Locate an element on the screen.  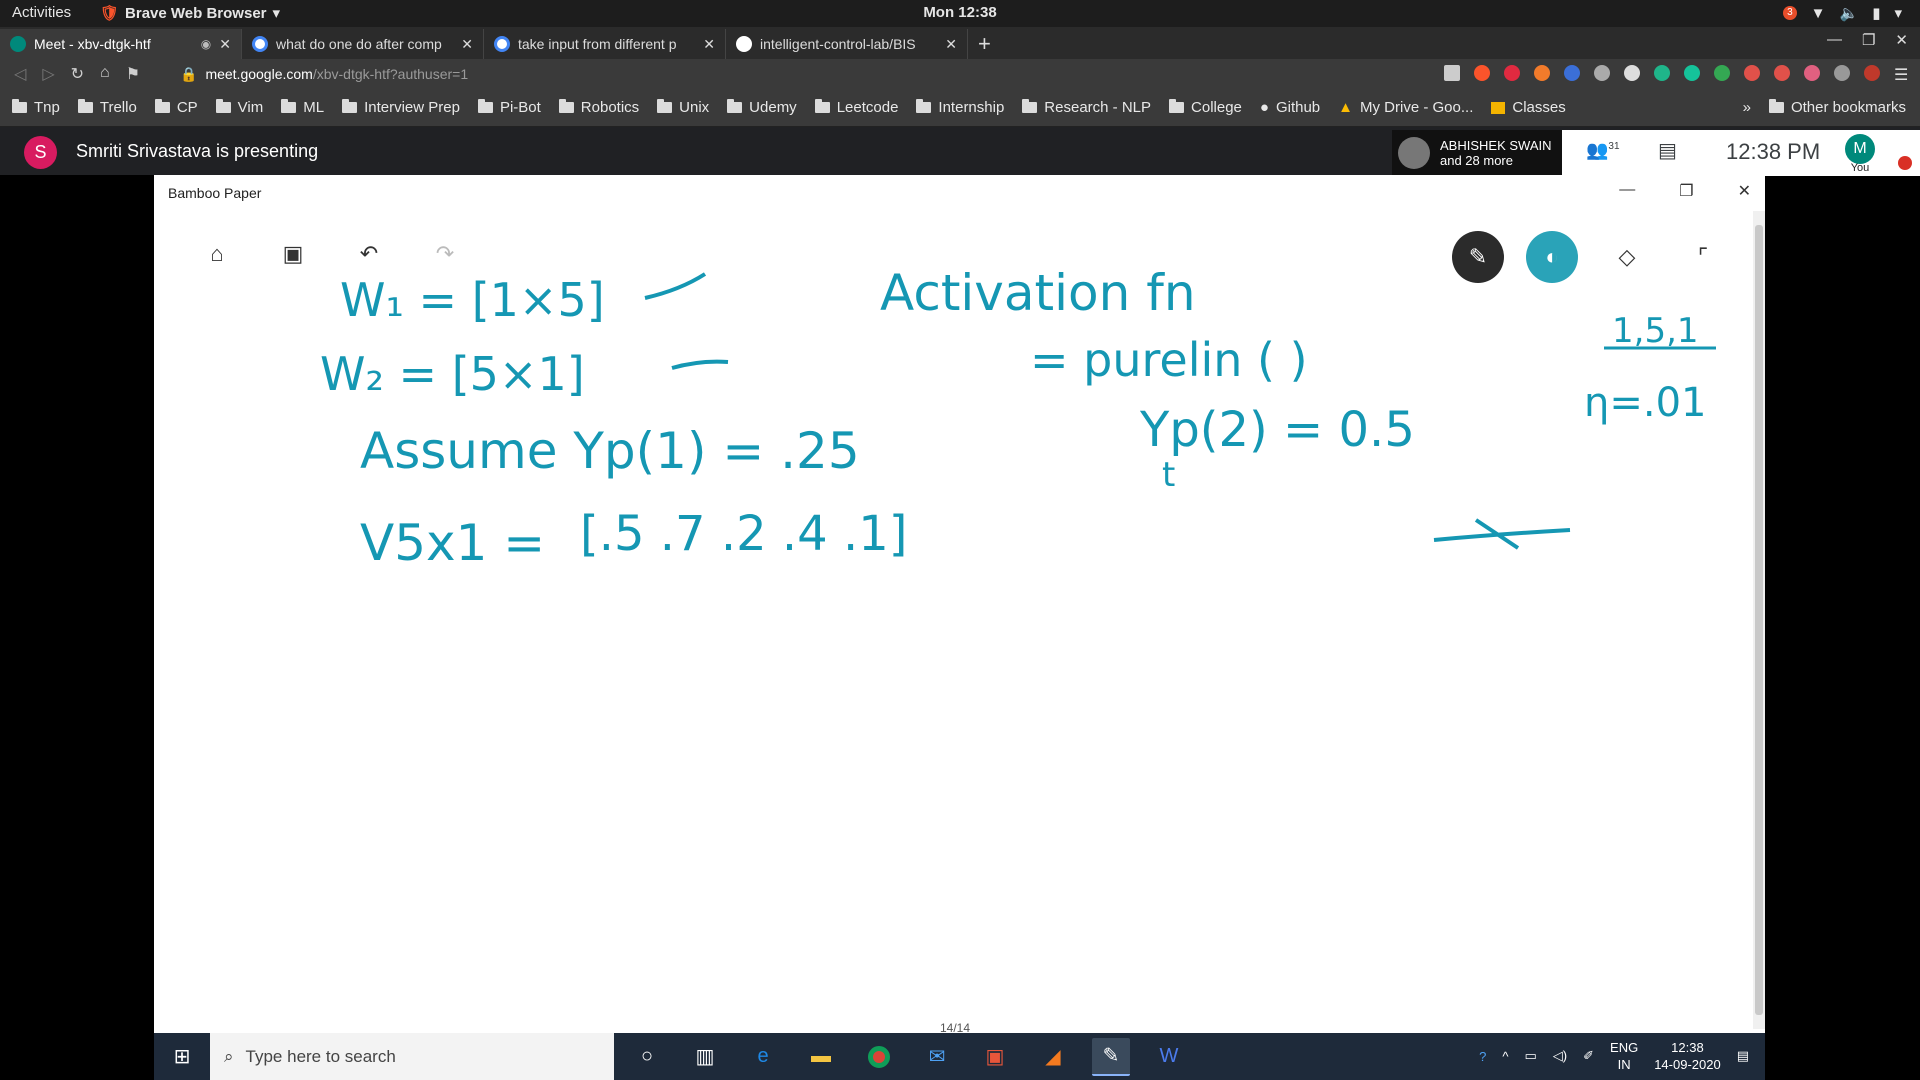
bookmark-folder: Vim is located at coordinates (239, 107).